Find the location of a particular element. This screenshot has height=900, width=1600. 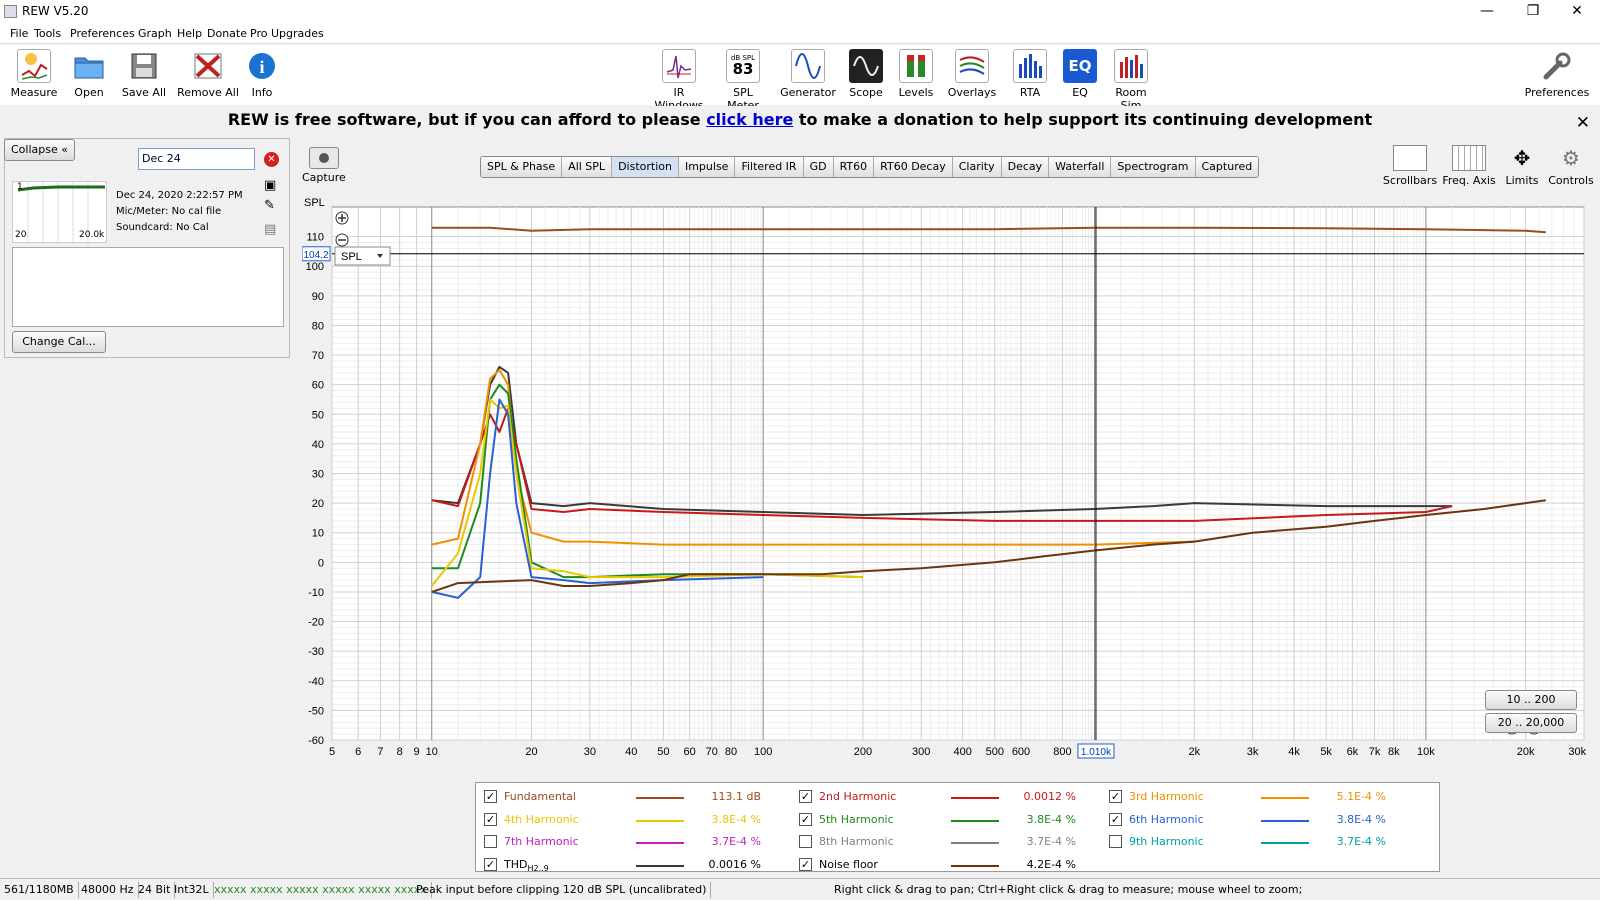

y-tick-label: 100 is located at coordinates (315, 267).